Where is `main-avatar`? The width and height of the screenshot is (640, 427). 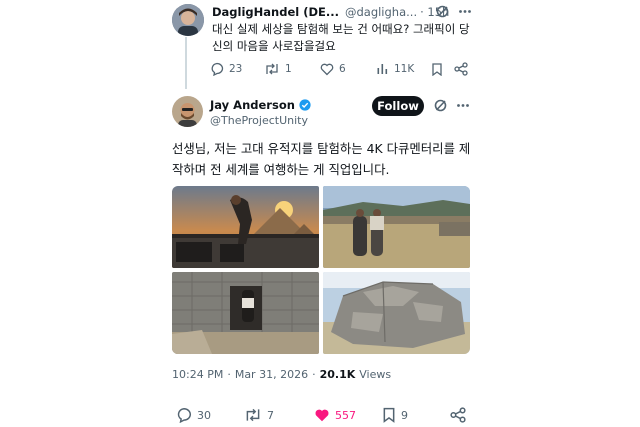 main-avatar is located at coordinates (187, 111).